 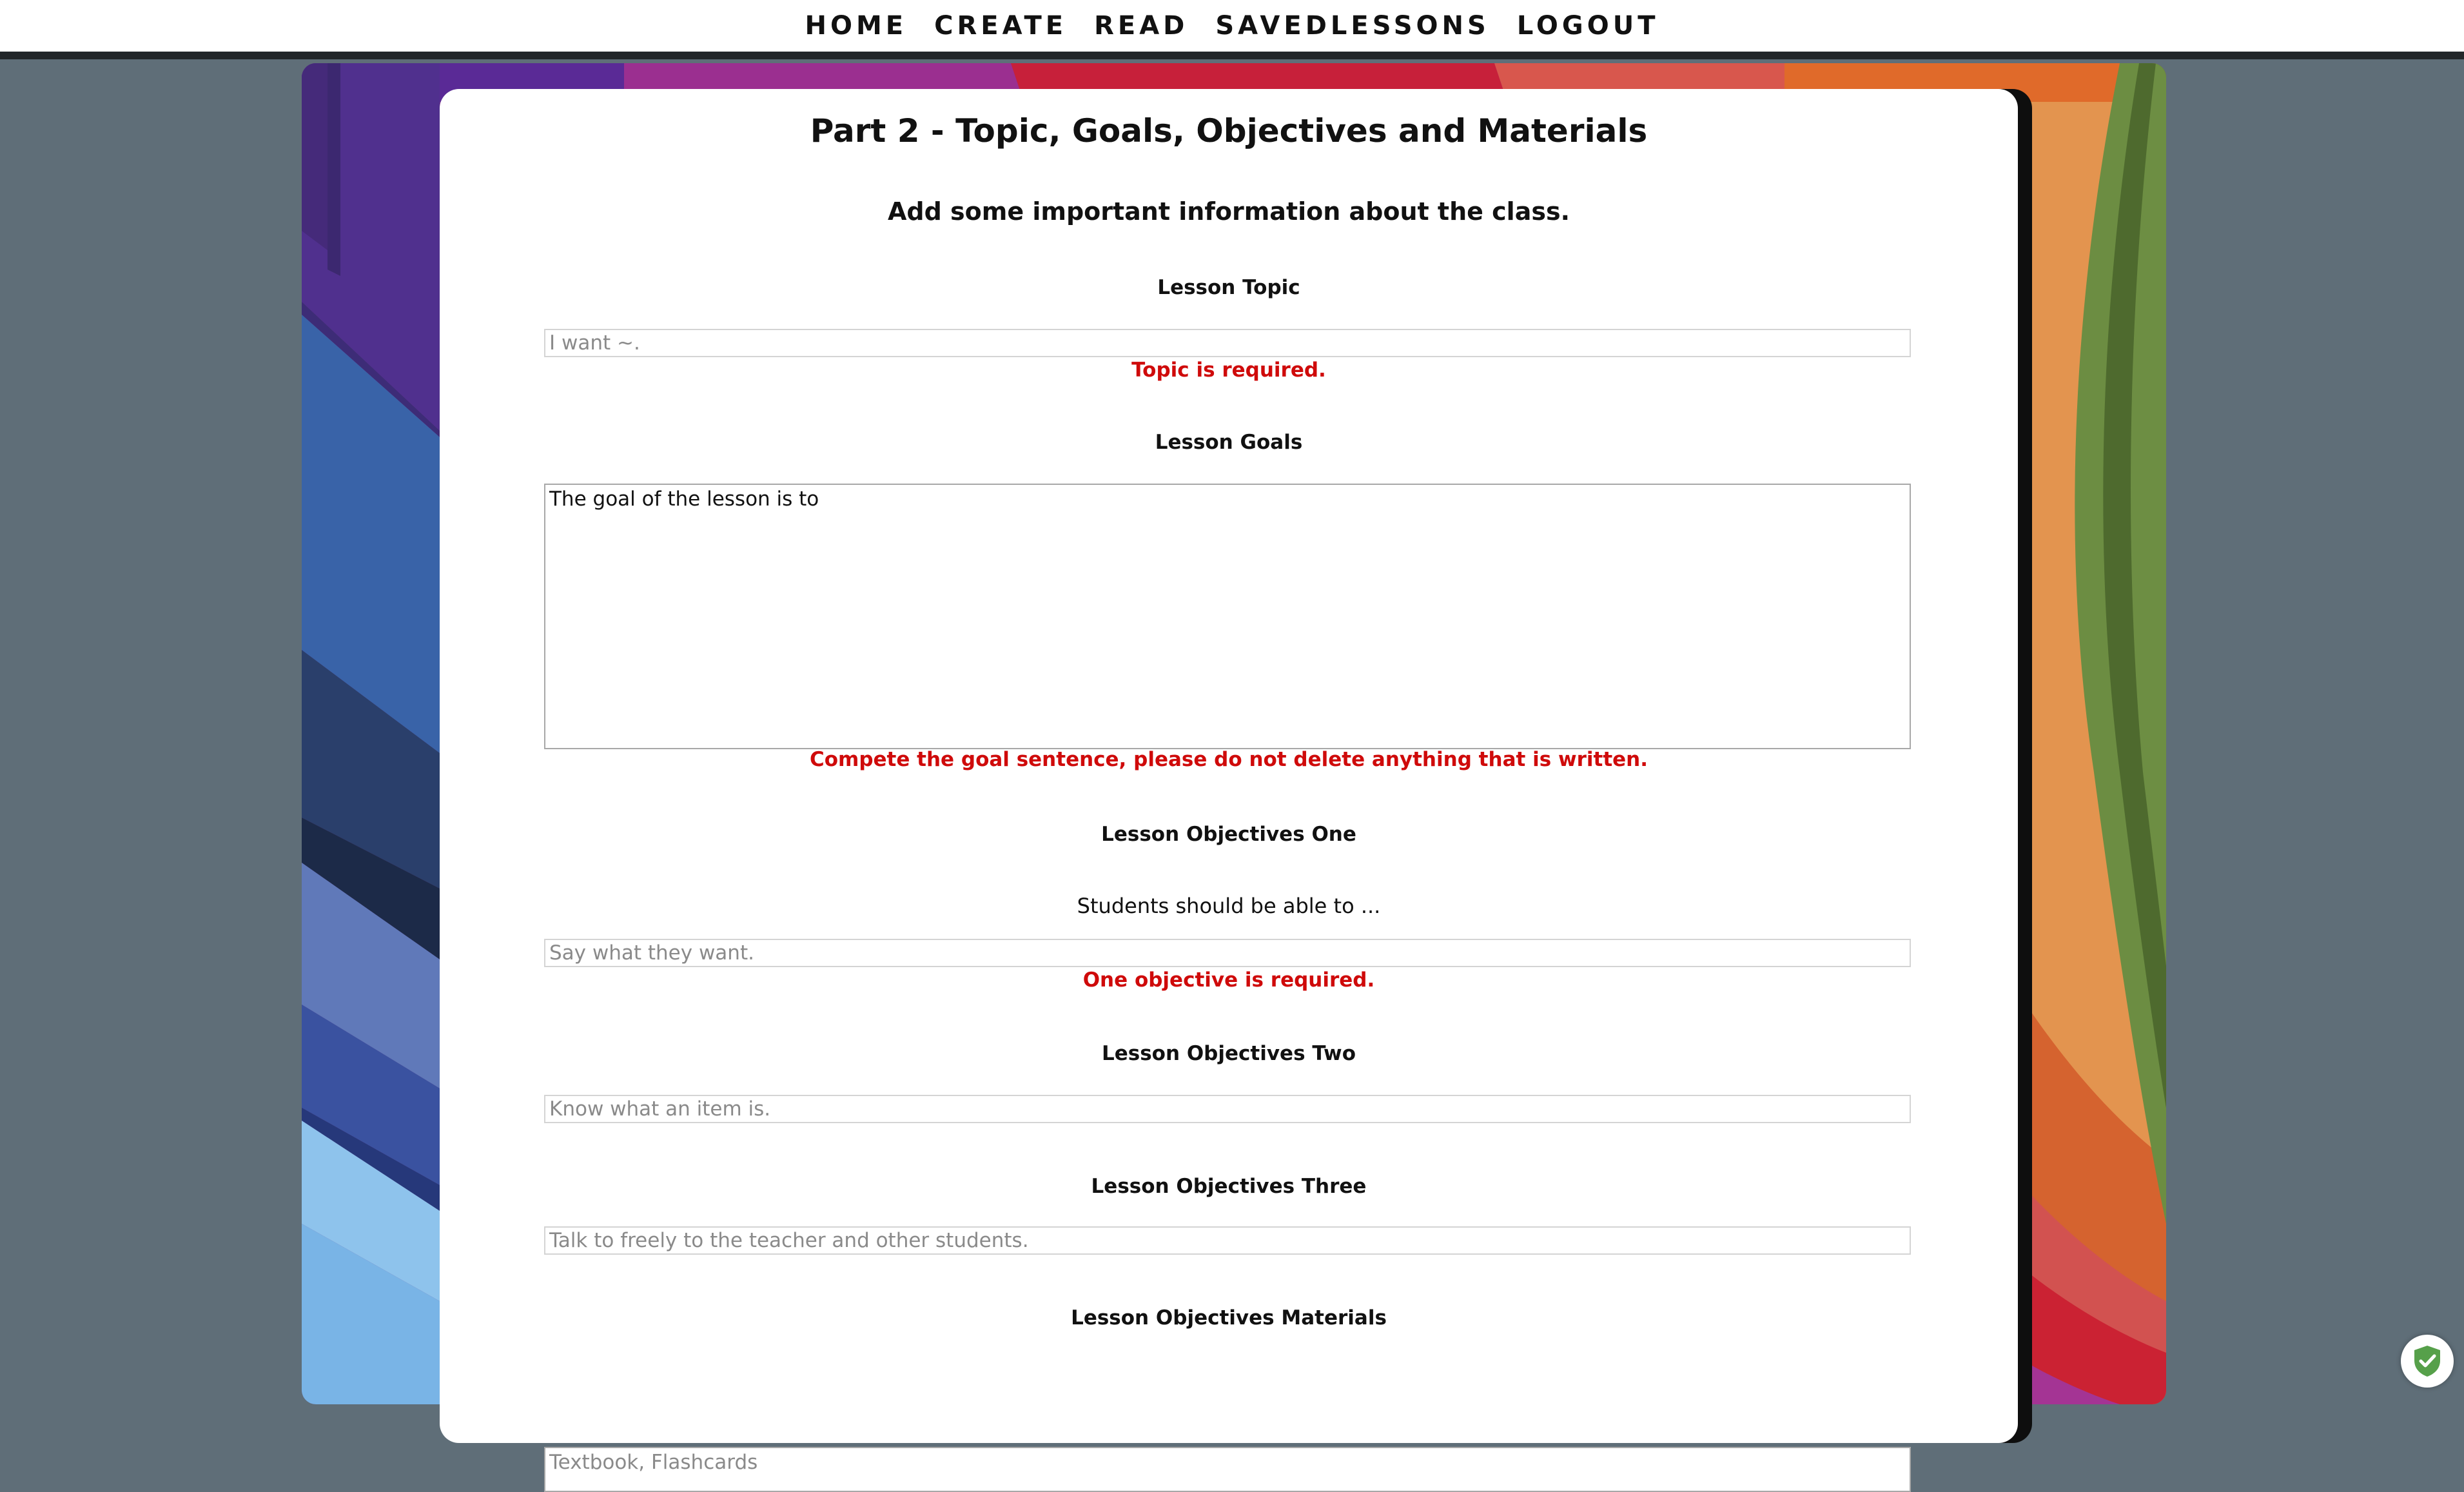 I want to click on lesson-materials-textarea, so click(x=1227, y=1469).